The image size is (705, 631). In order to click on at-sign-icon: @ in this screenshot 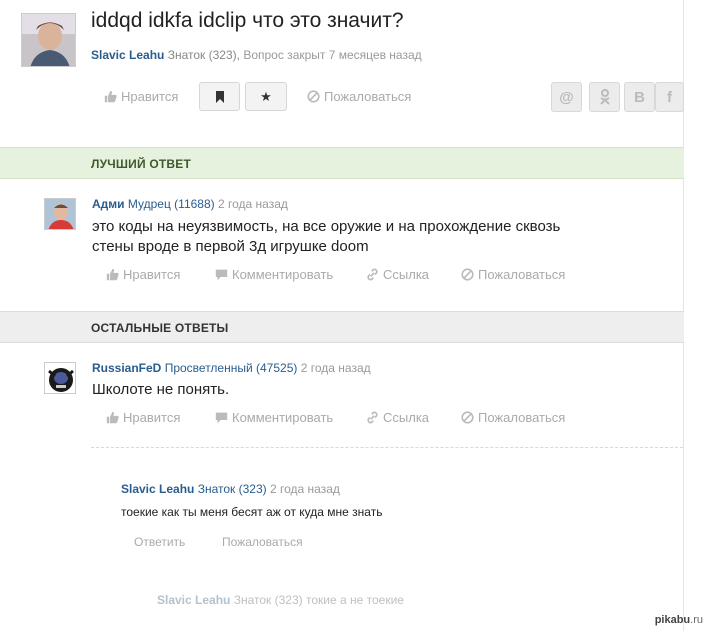, I will do `click(566, 97)`.